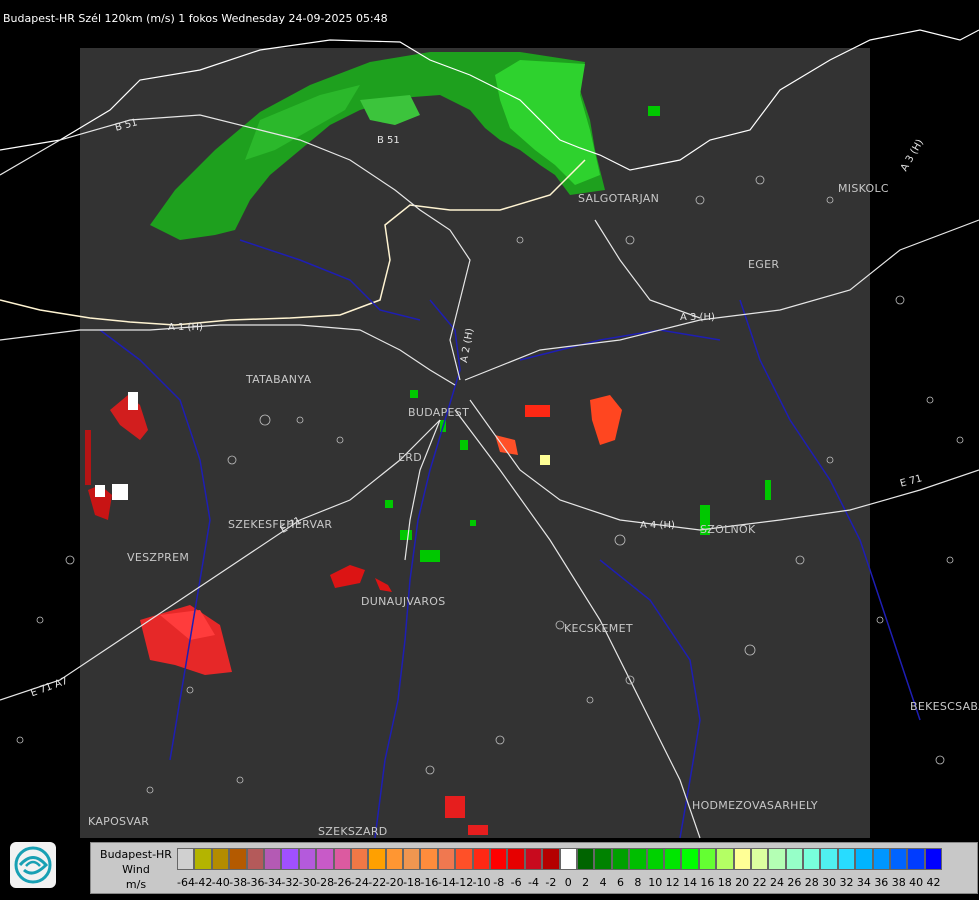 Image resolution: width=979 pixels, height=900 pixels. What do you see at coordinates (255, 882) in the screenshot?
I see `legend-tick-label: -36` at bounding box center [255, 882].